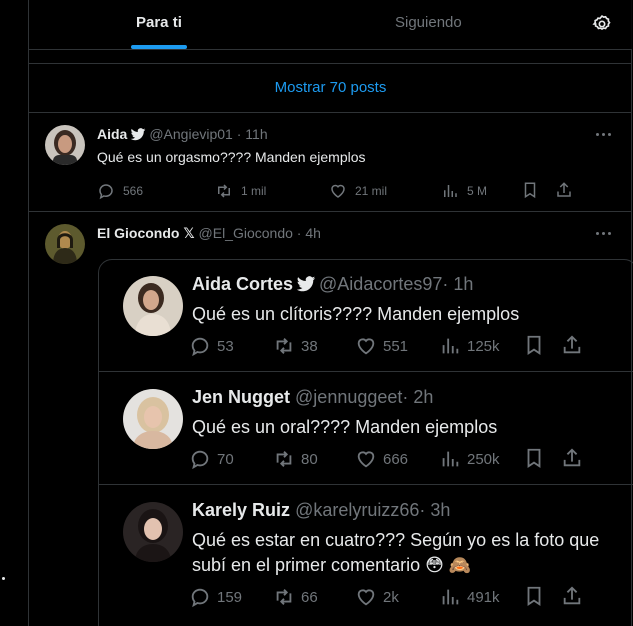  What do you see at coordinates (243, 284) in the screenshot?
I see `quoted-author-name: Aida Cortes` at bounding box center [243, 284].